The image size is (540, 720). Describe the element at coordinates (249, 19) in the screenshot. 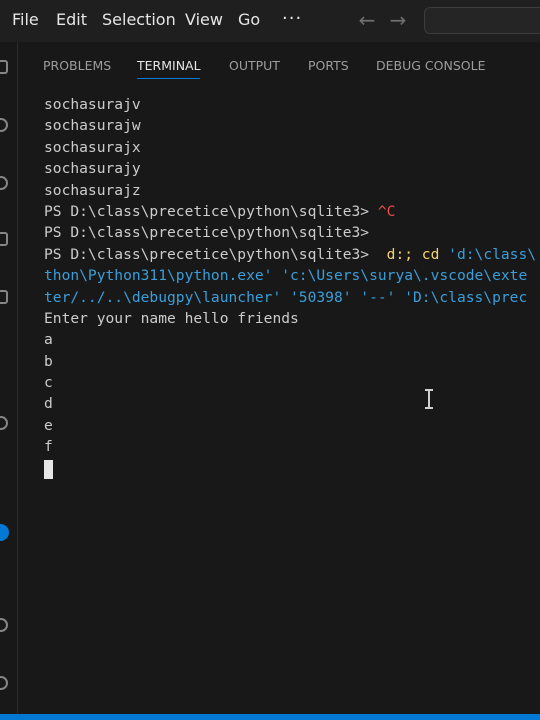

I see `menu-go: Go` at that location.